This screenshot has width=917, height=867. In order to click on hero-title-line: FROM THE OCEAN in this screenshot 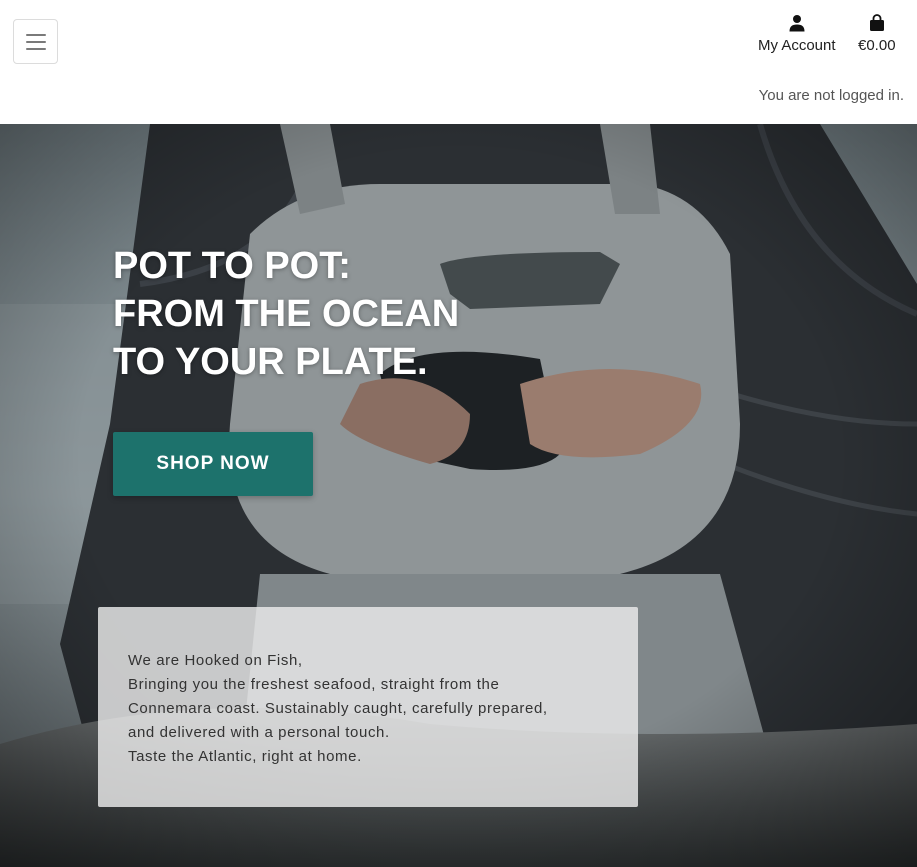, I will do `click(286, 314)`.